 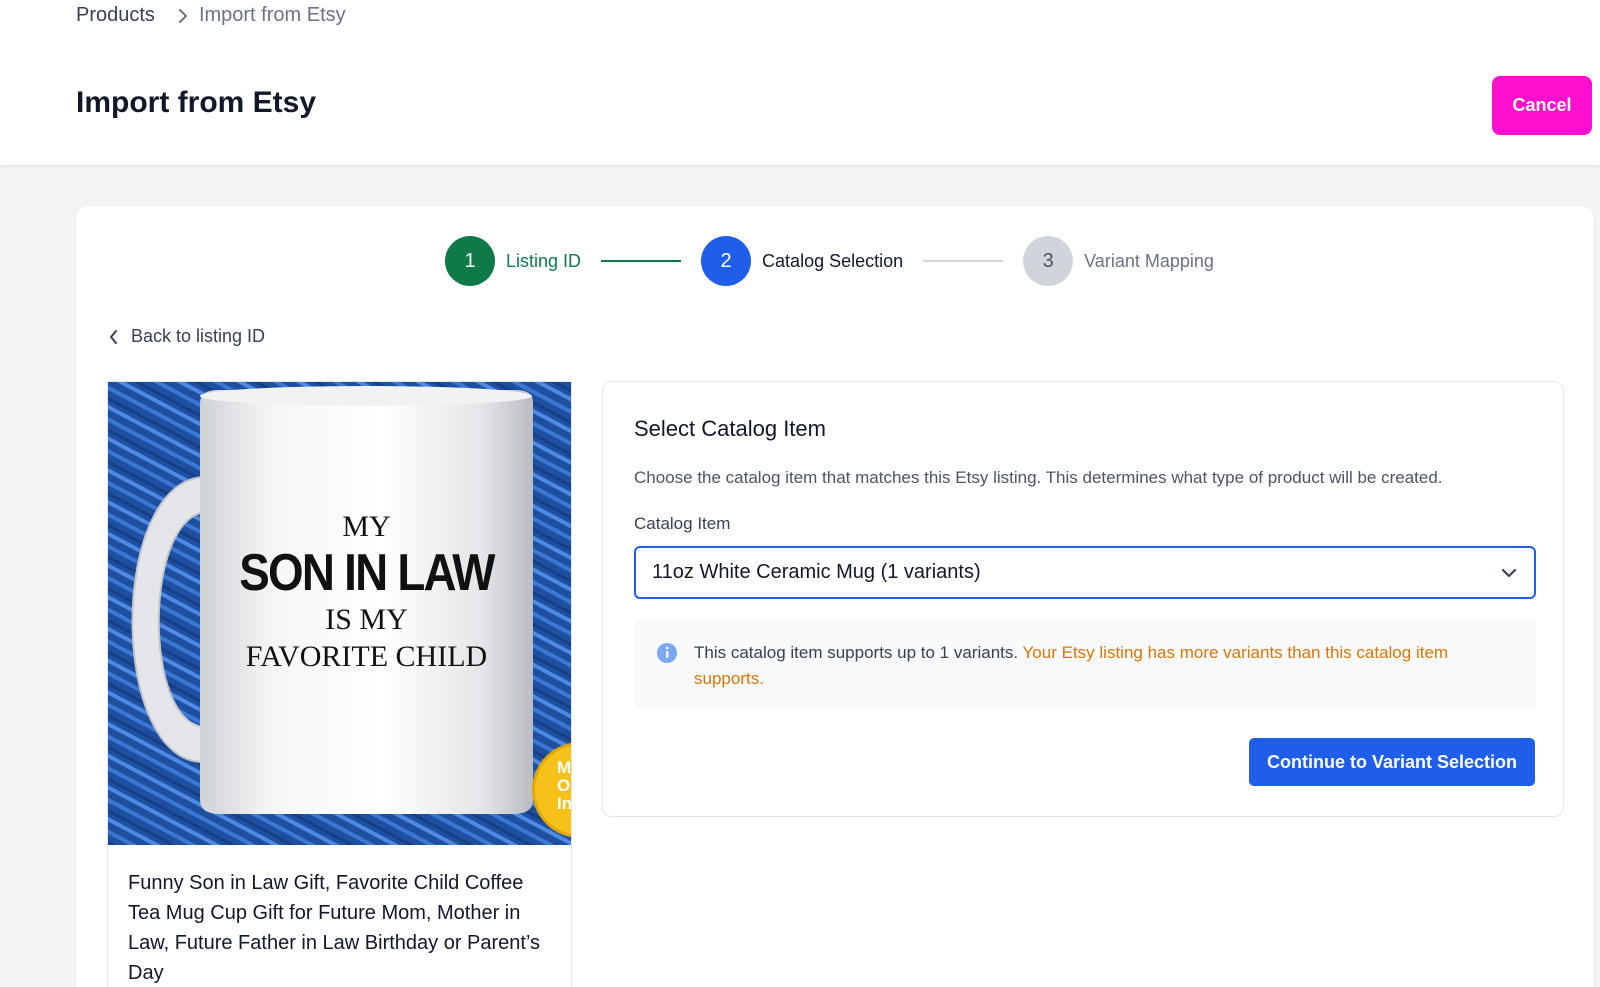 What do you see at coordinates (115, 15) in the screenshot?
I see `breadcrumb-products-link: Products` at bounding box center [115, 15].